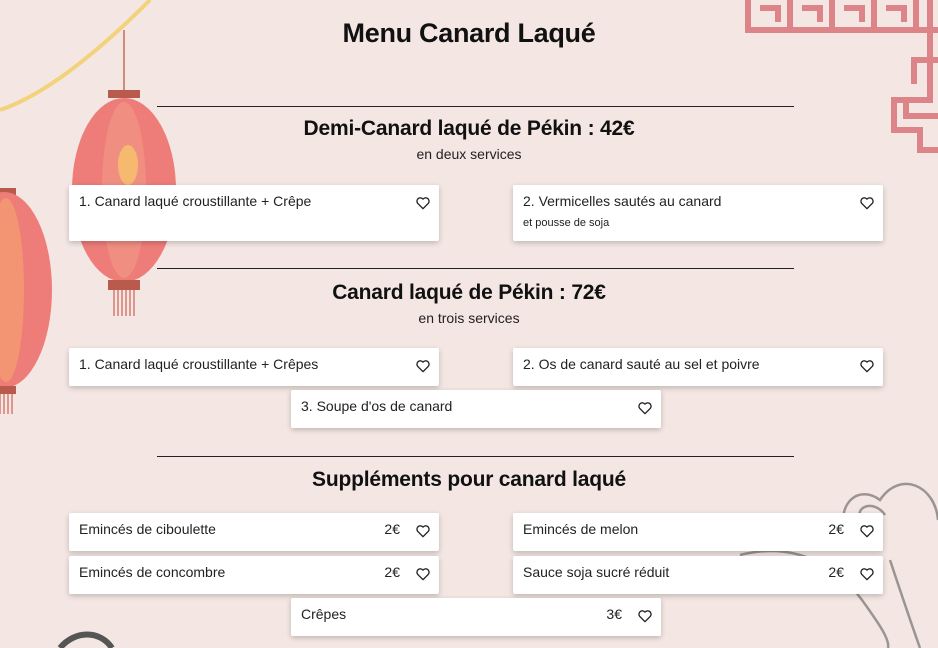  Describe the element at coordinates (476, 409) in the screenshot. I see `menu-item-card: 3. Soupe d'os de canard` at that location.